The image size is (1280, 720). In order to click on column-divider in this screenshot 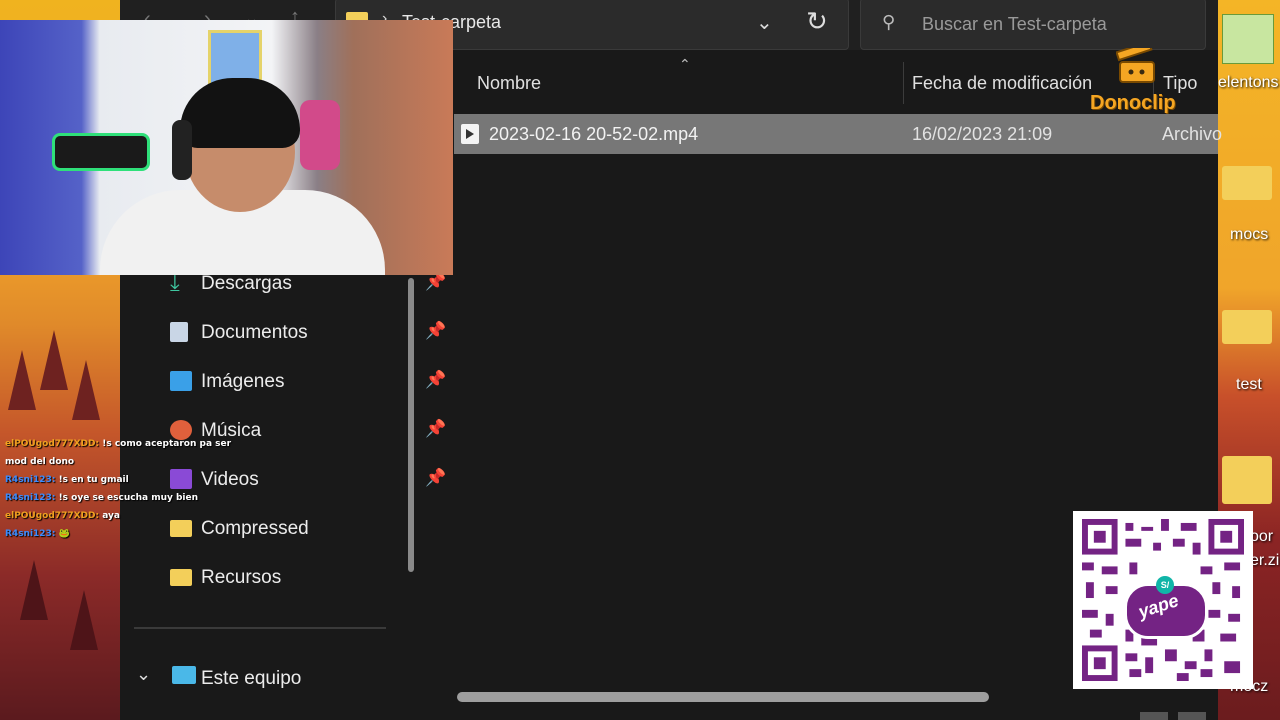, I will do `click(903, 83)`.